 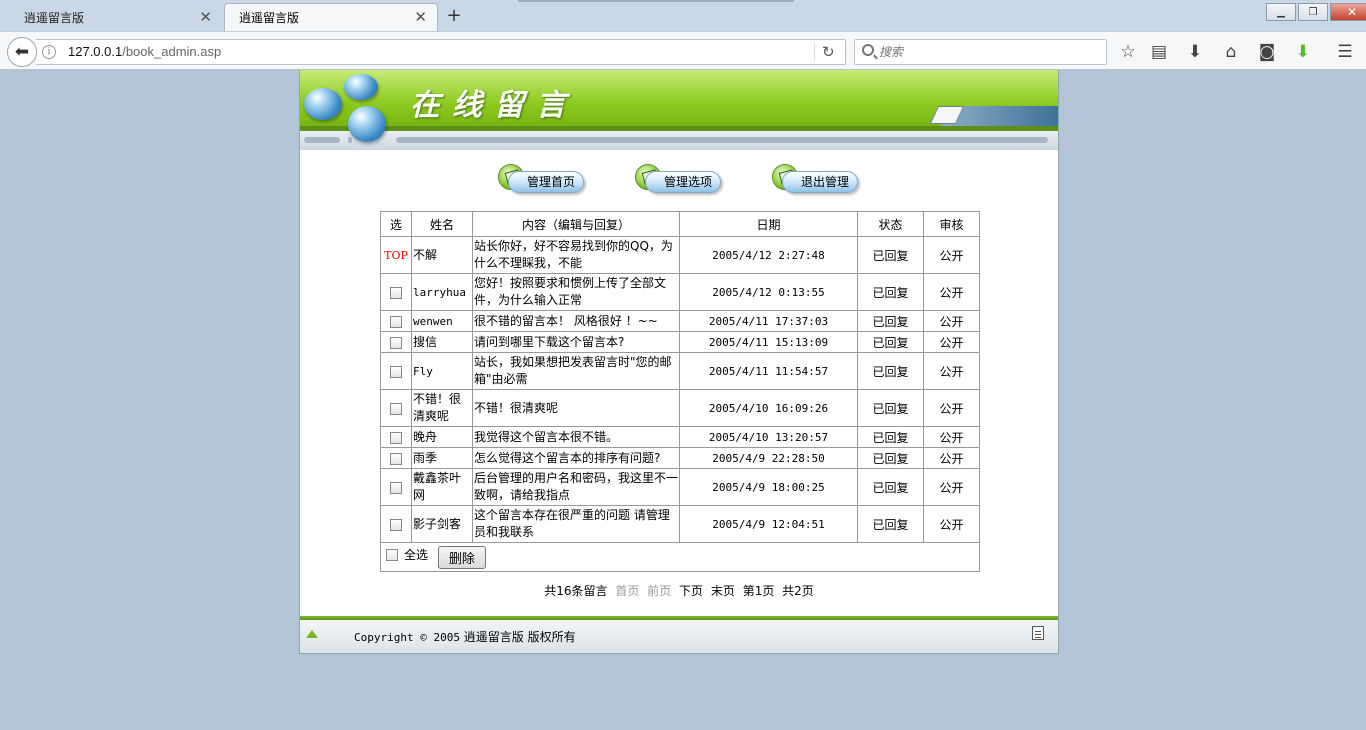 I want to click on reload-icon: ↻, so click(x=828, y=52).